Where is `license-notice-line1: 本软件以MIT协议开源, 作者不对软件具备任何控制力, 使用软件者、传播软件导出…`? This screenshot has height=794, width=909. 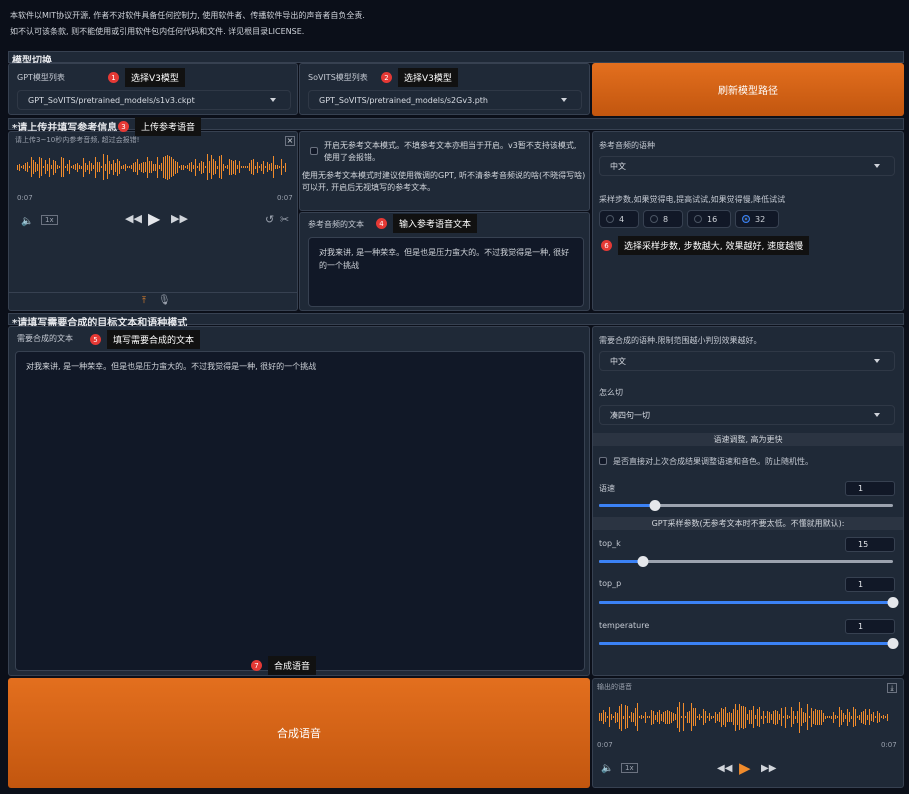 license-notice-line1: 本软件以MIT协议开源, 作者不对软件具备任何控制力, 使用软件者、传播软件导出… is located at coordinates (187, 15).